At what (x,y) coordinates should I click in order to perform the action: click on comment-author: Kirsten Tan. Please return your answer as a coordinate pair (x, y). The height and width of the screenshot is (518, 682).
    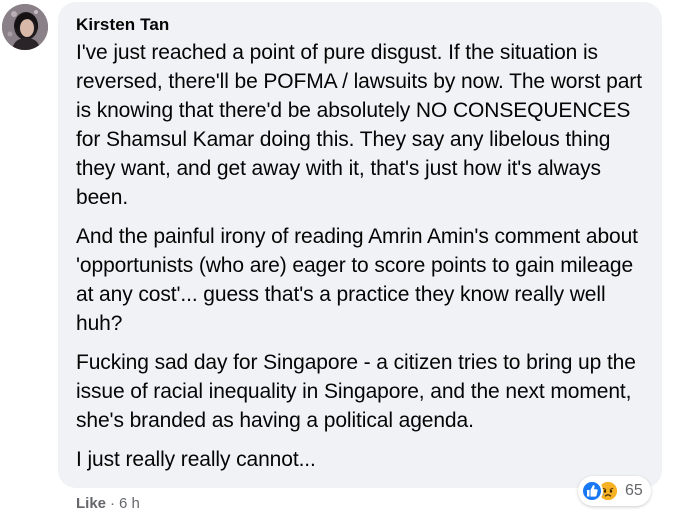
    Looking at the image, I should click on (360, 25).